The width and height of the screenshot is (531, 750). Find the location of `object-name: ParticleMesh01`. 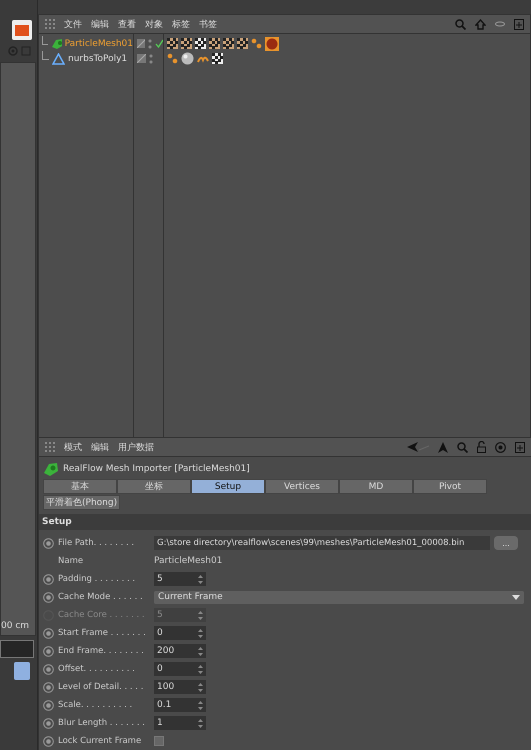

object-name: ParticleMesh01 is located at coordinates (98, 43).